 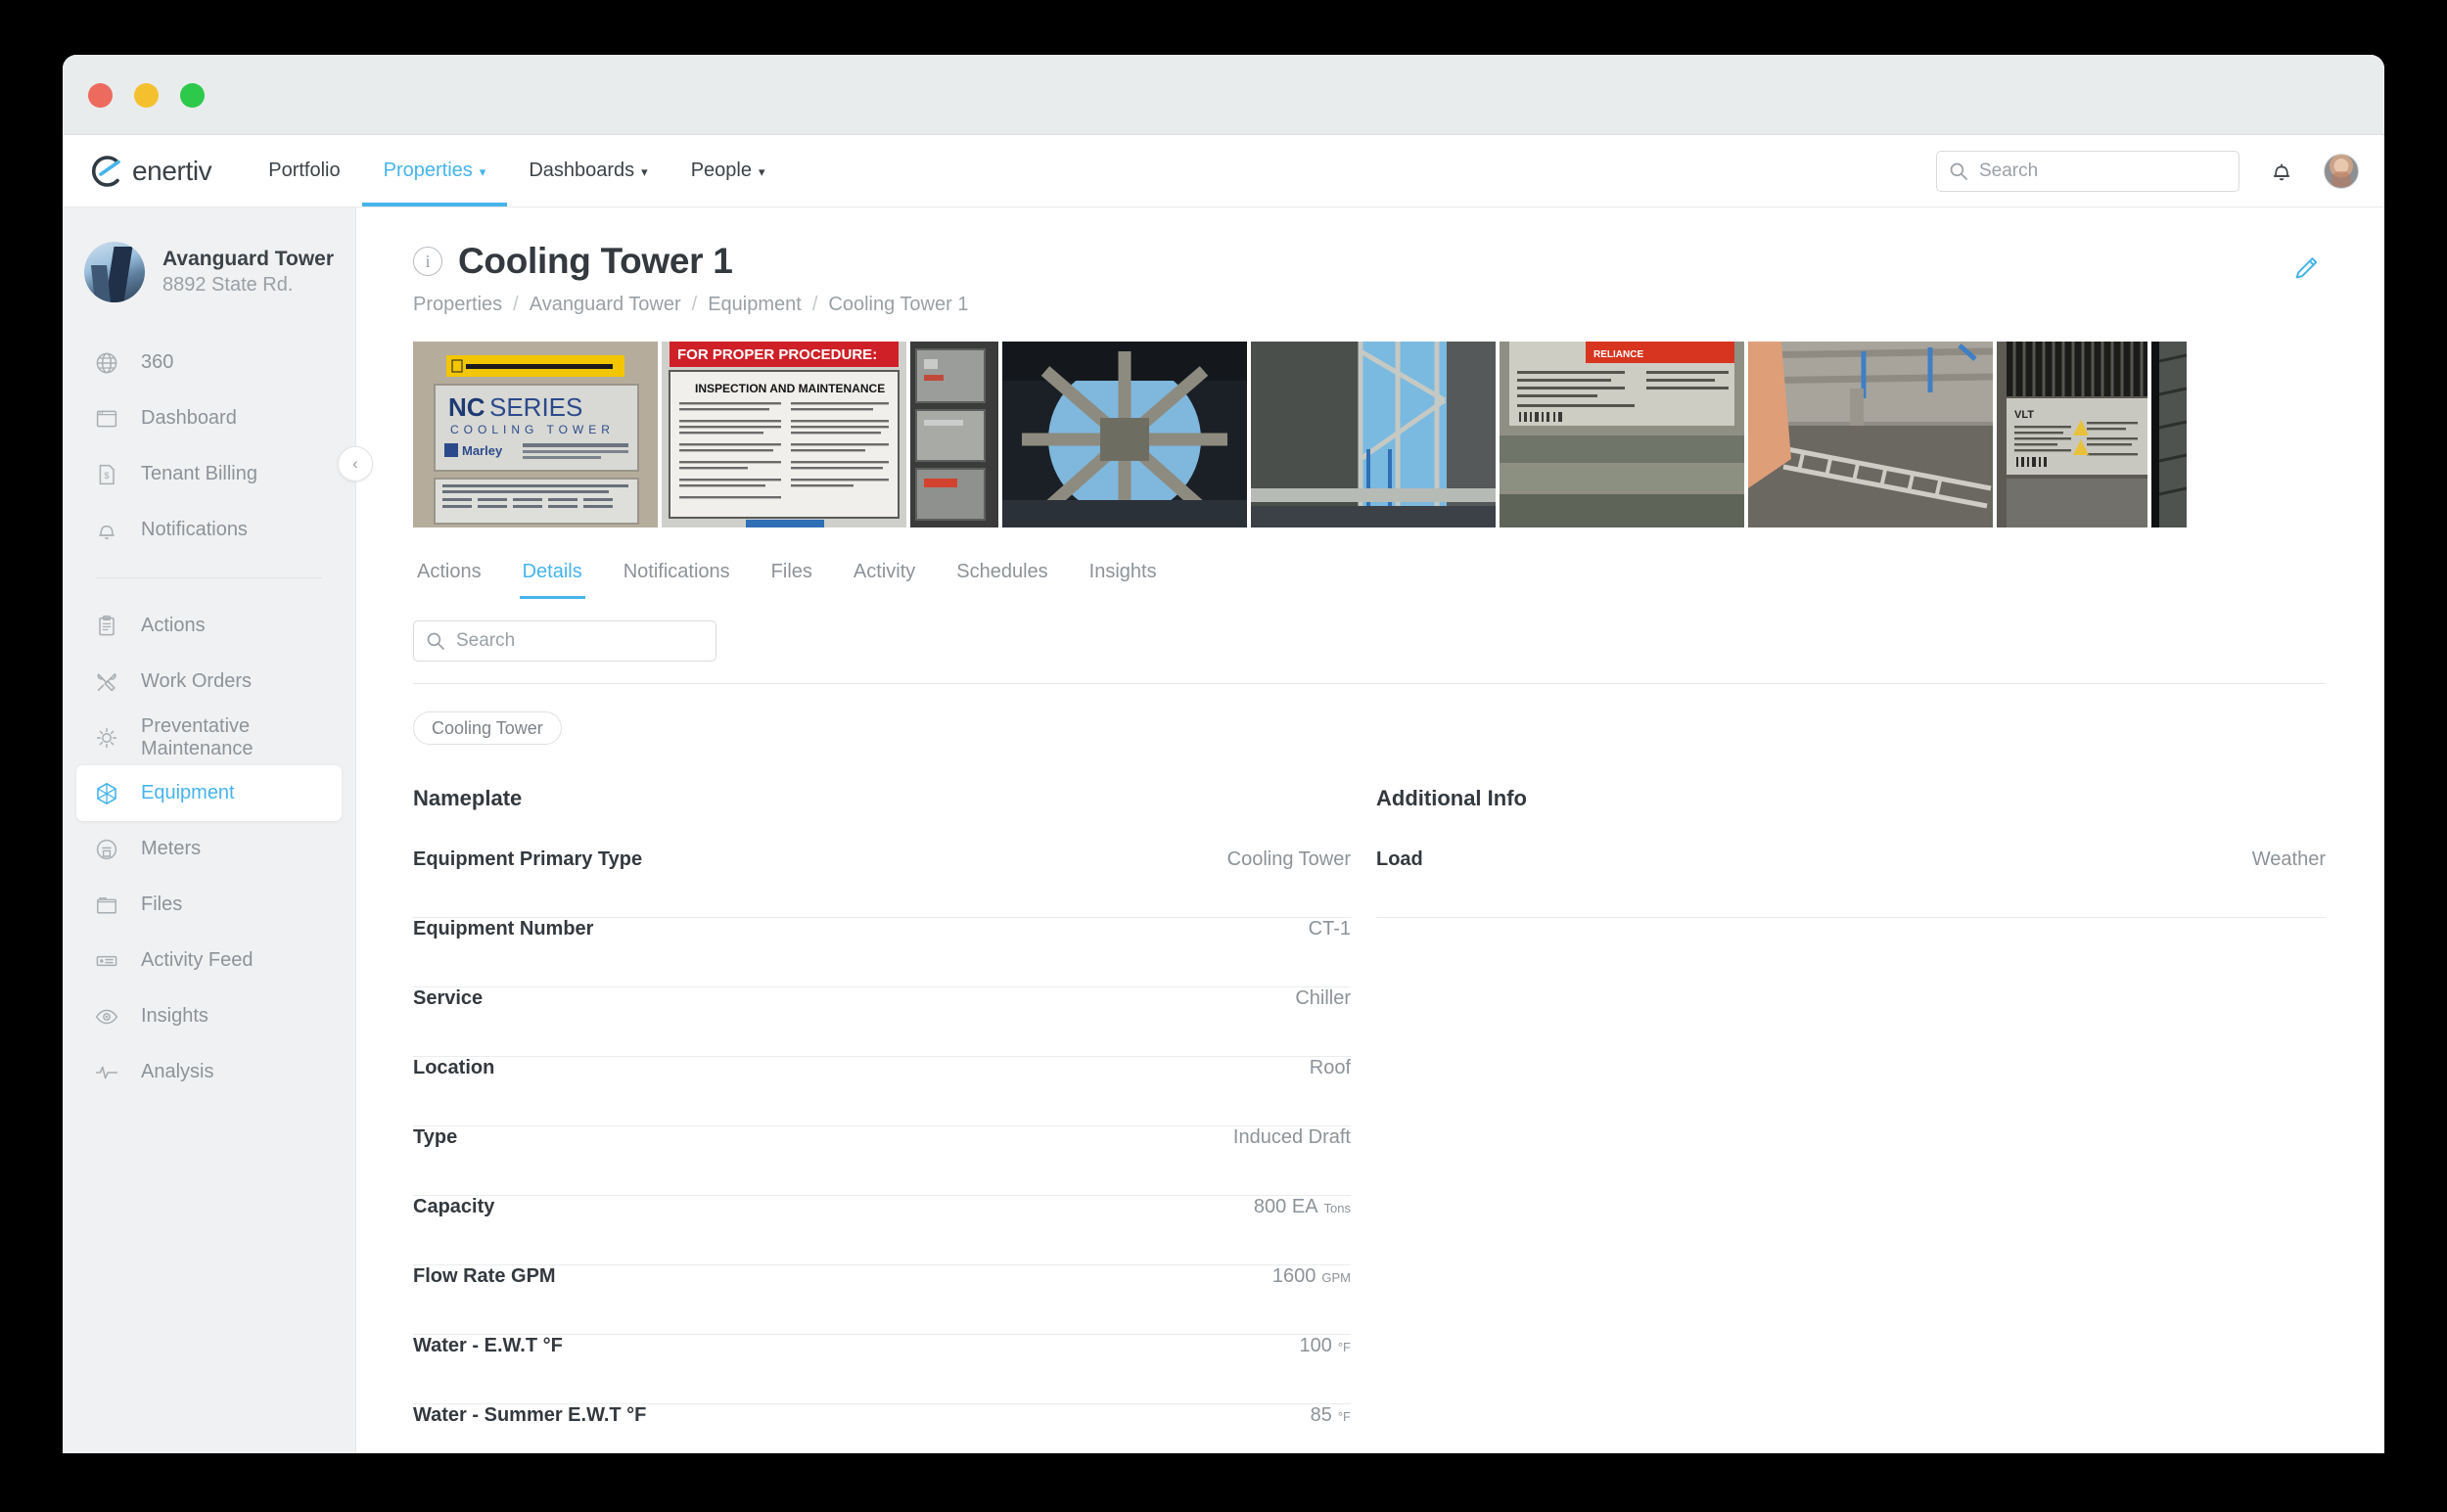 I want to click on svg-text: INSPECTION AND MAINTENANCE, so click(x=790, y=388).